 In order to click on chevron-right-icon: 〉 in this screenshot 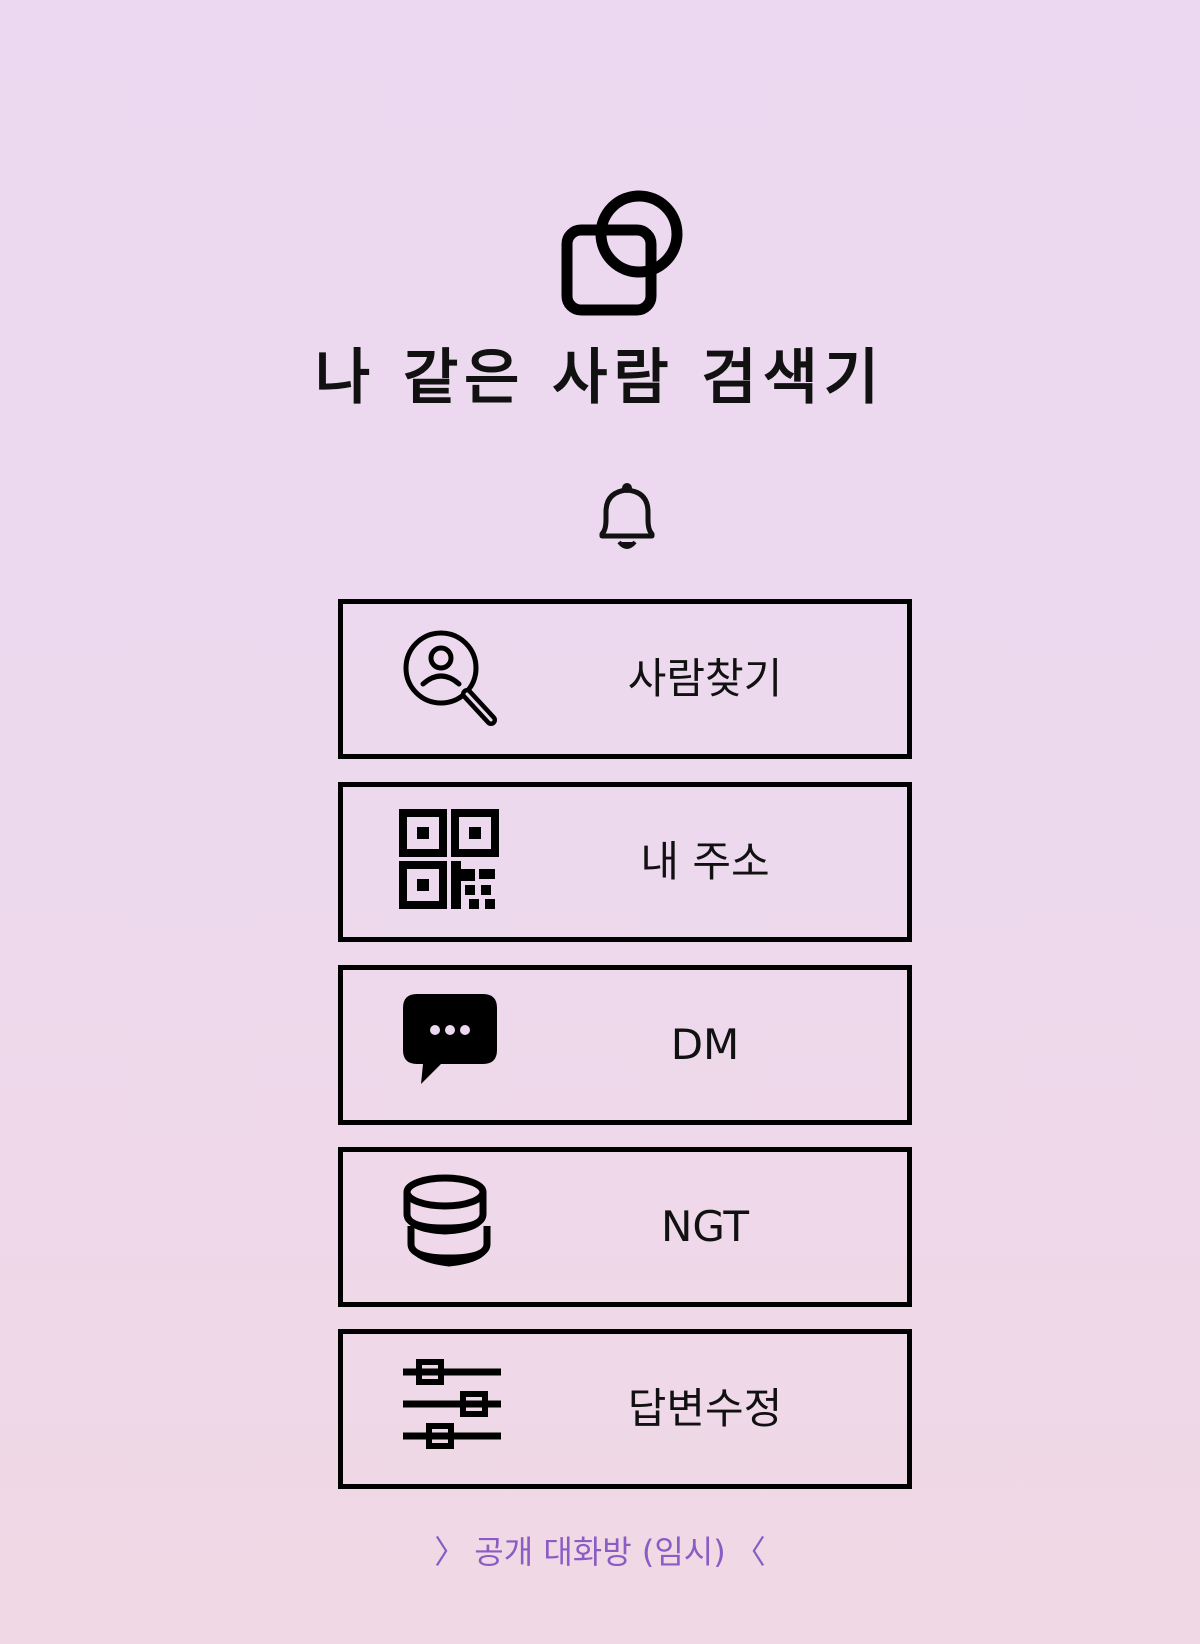, I will do `click(450, 1552)`.